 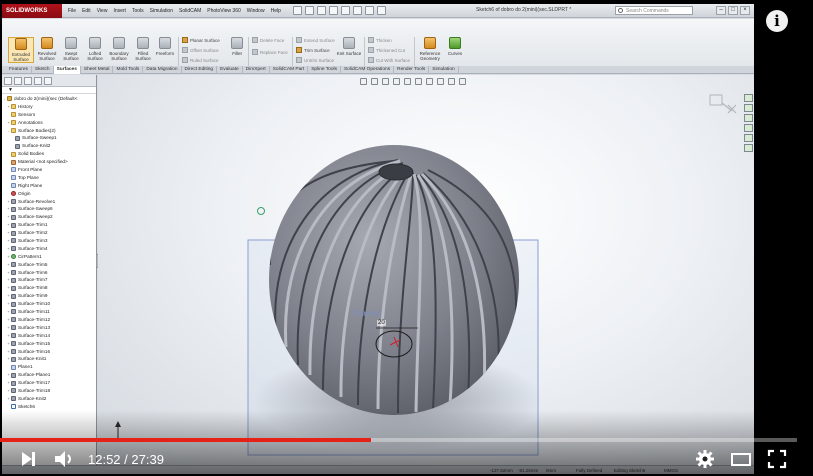 I want to click on tab-dimxpert: DimXpert, so click(x=256, y=70).